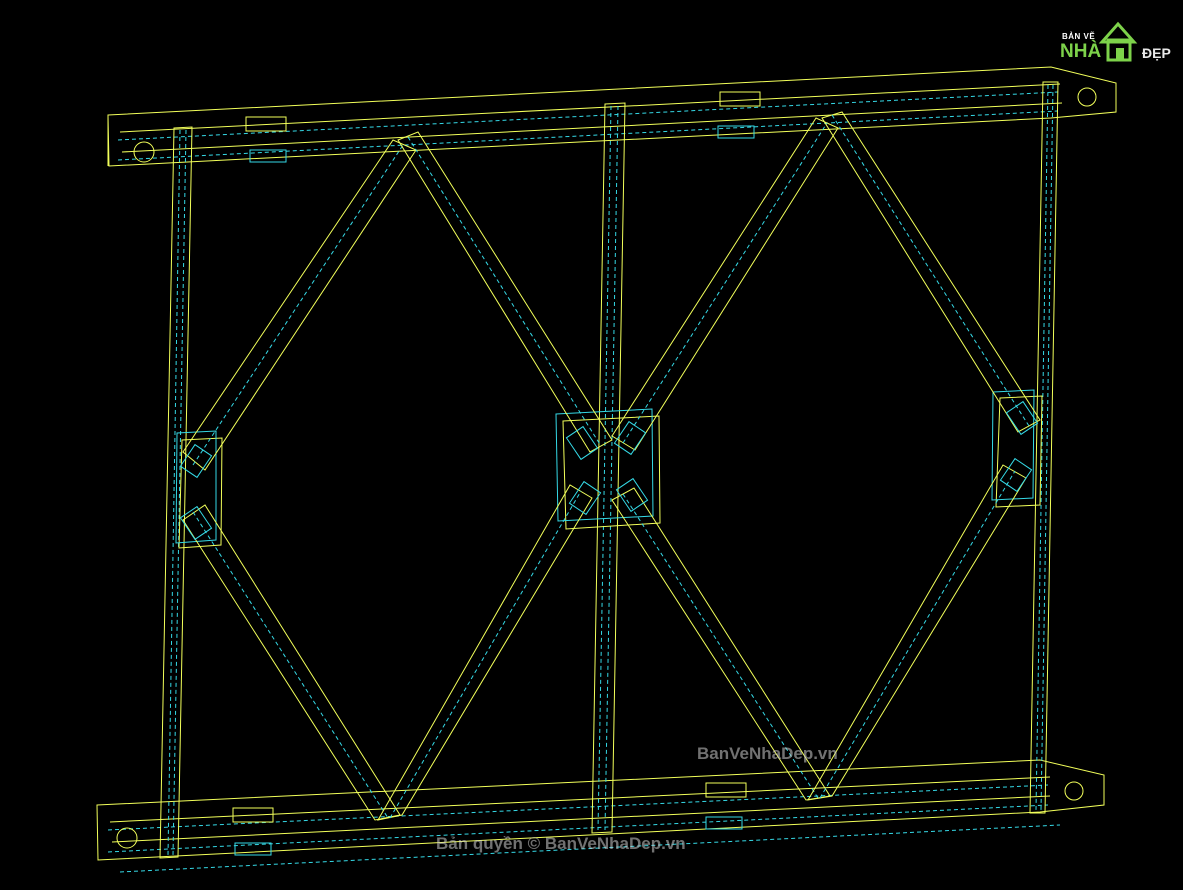 This screenshot has height=890, width=1183. Describe the element at coordinates (561, 843) in the screenshot. I see `watermark-copyright: Bản quyền © BanVeNhaDep.vn` at that location.